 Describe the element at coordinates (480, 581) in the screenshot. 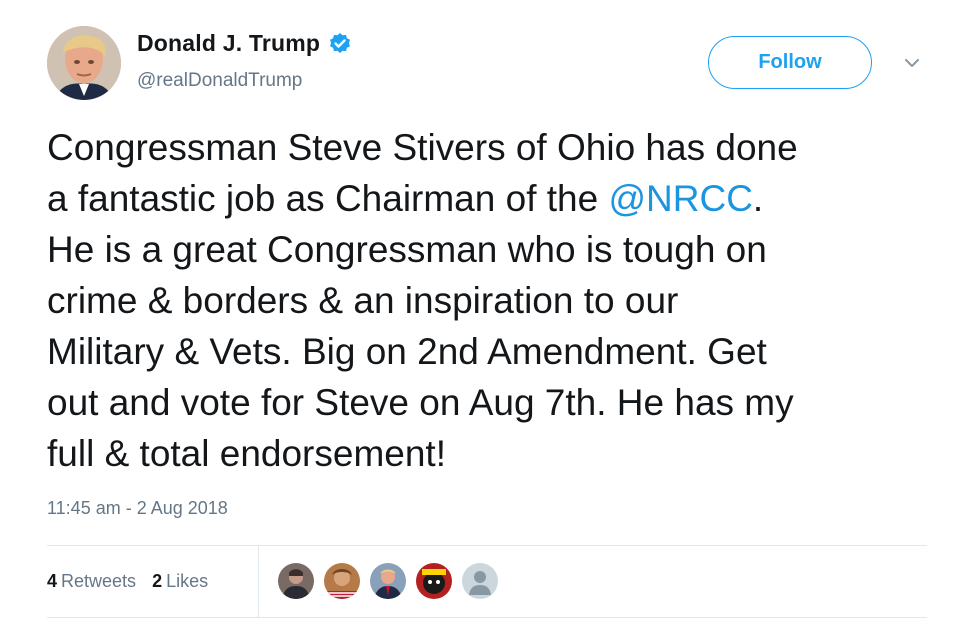

I see `default-avatar-icon` at that location.